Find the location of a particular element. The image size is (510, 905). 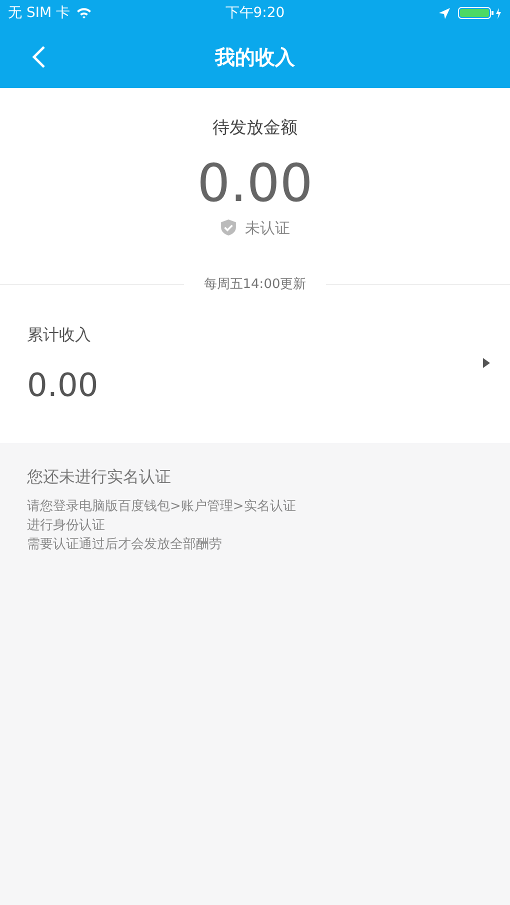

verification-status: 未认证 is located at coordinates (267, 228).